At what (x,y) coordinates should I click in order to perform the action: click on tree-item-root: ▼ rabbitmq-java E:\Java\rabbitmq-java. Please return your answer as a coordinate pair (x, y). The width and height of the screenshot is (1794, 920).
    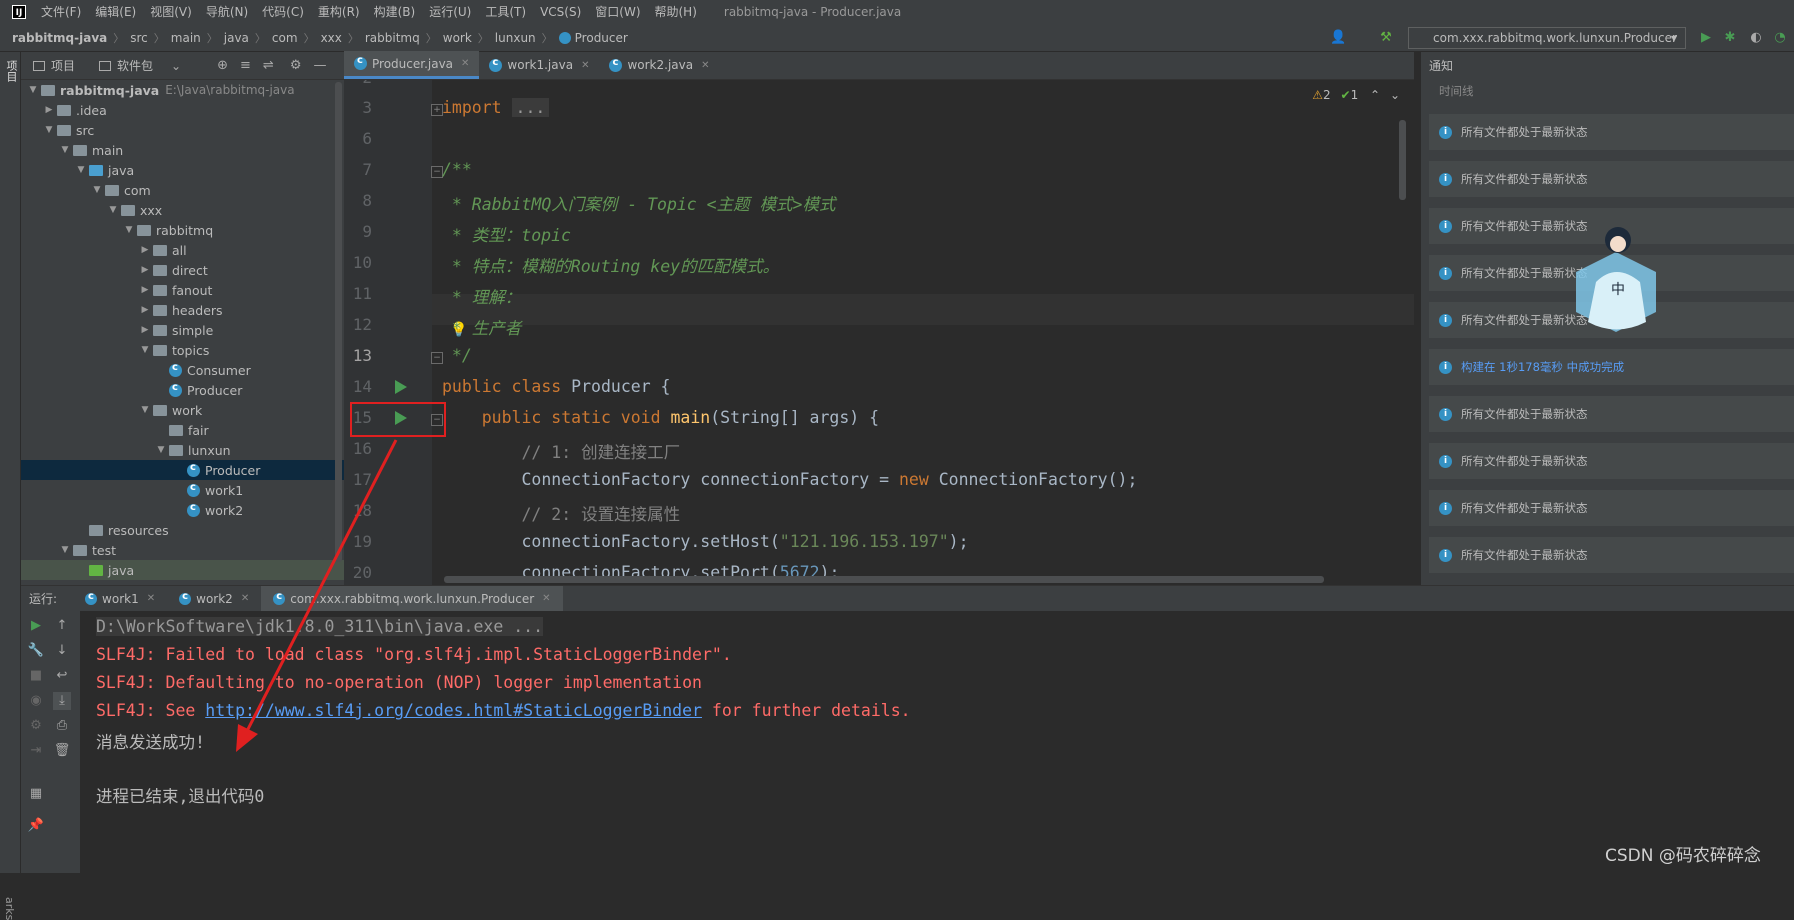
    Looking at the image, I should click on (182, 90).